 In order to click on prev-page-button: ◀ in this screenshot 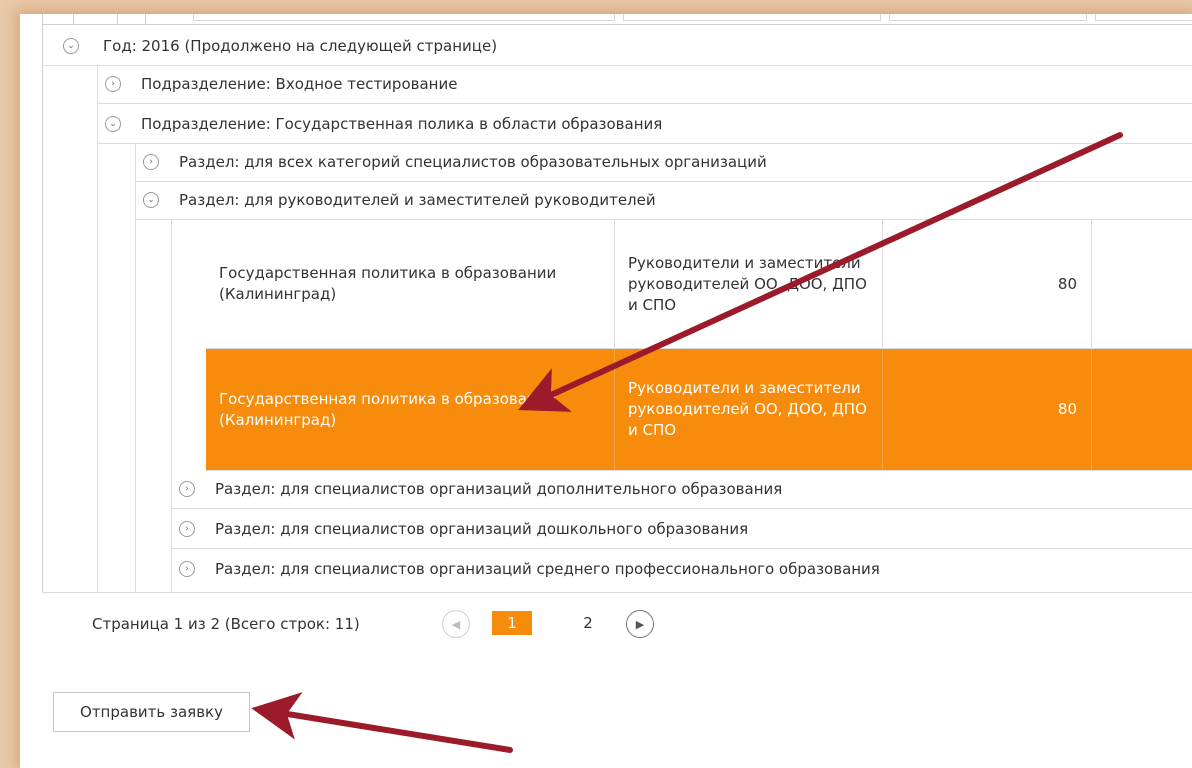, I will do `click(456, 624)`.